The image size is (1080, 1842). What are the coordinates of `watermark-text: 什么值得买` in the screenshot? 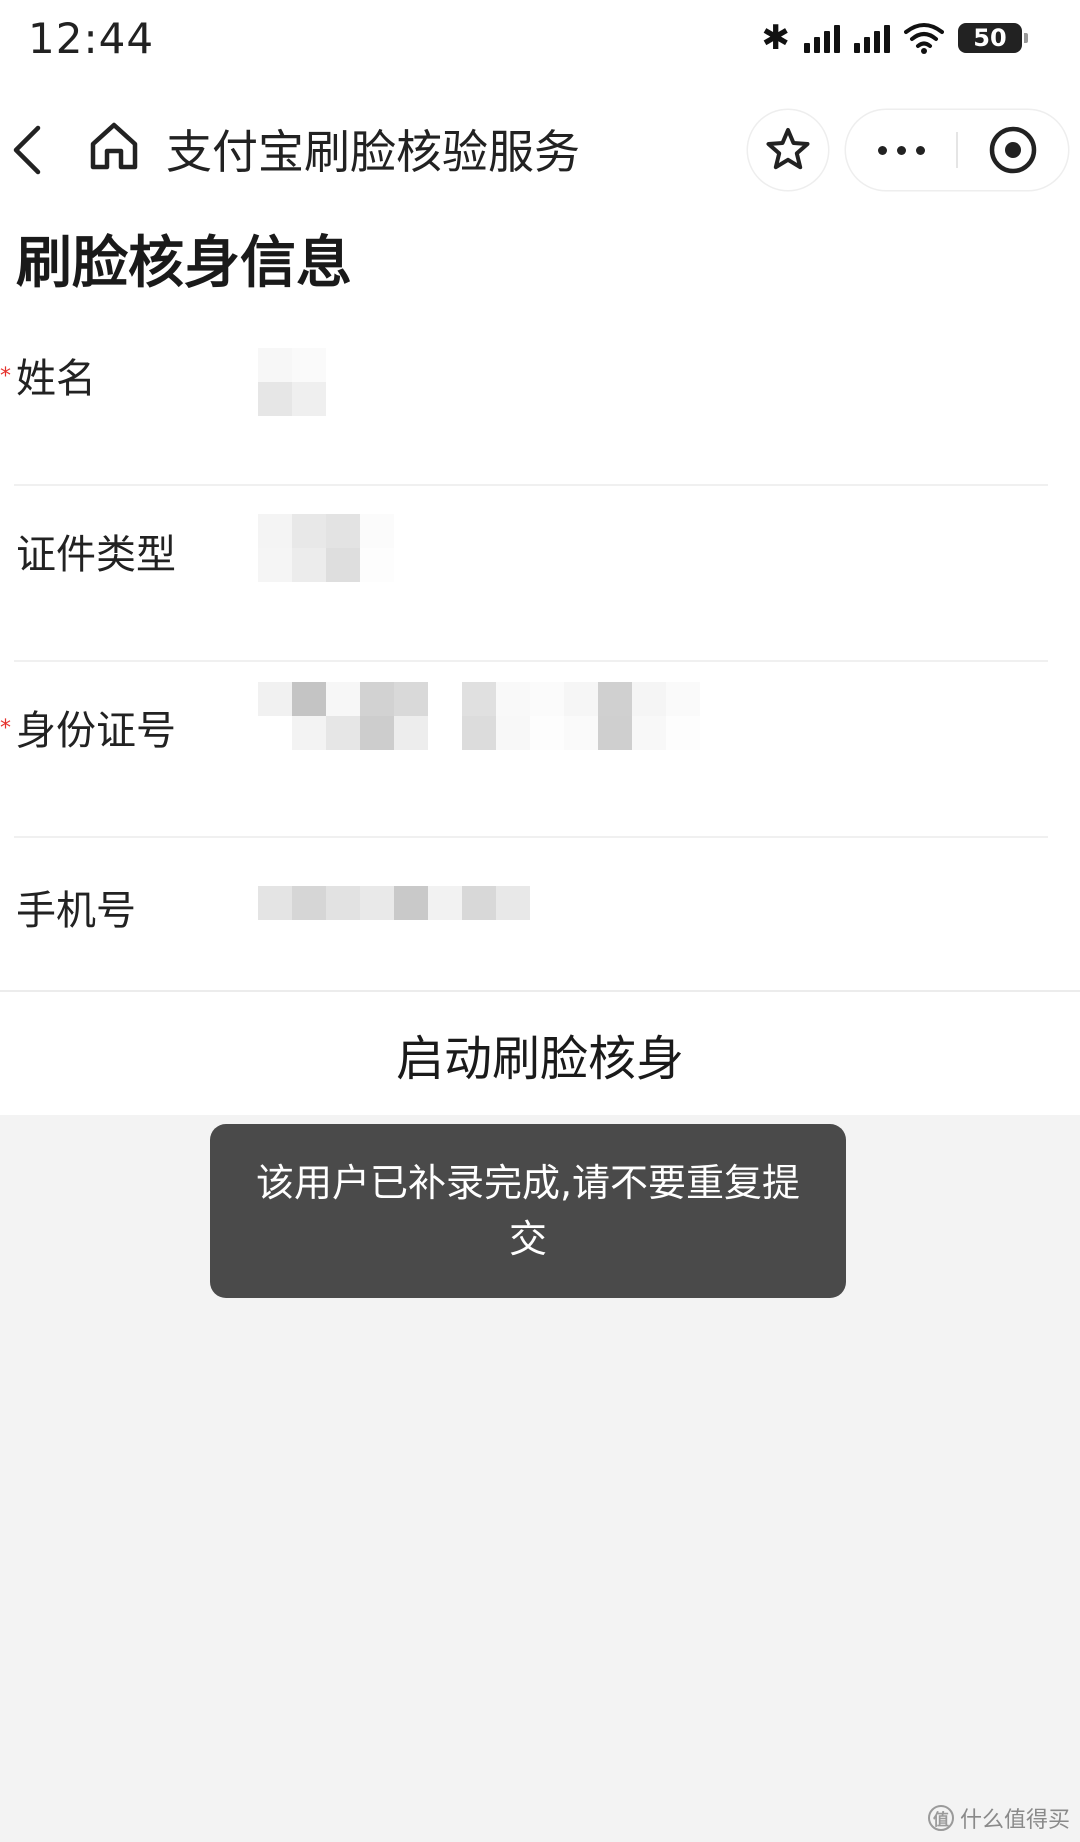 It's located at (1014, 1820).